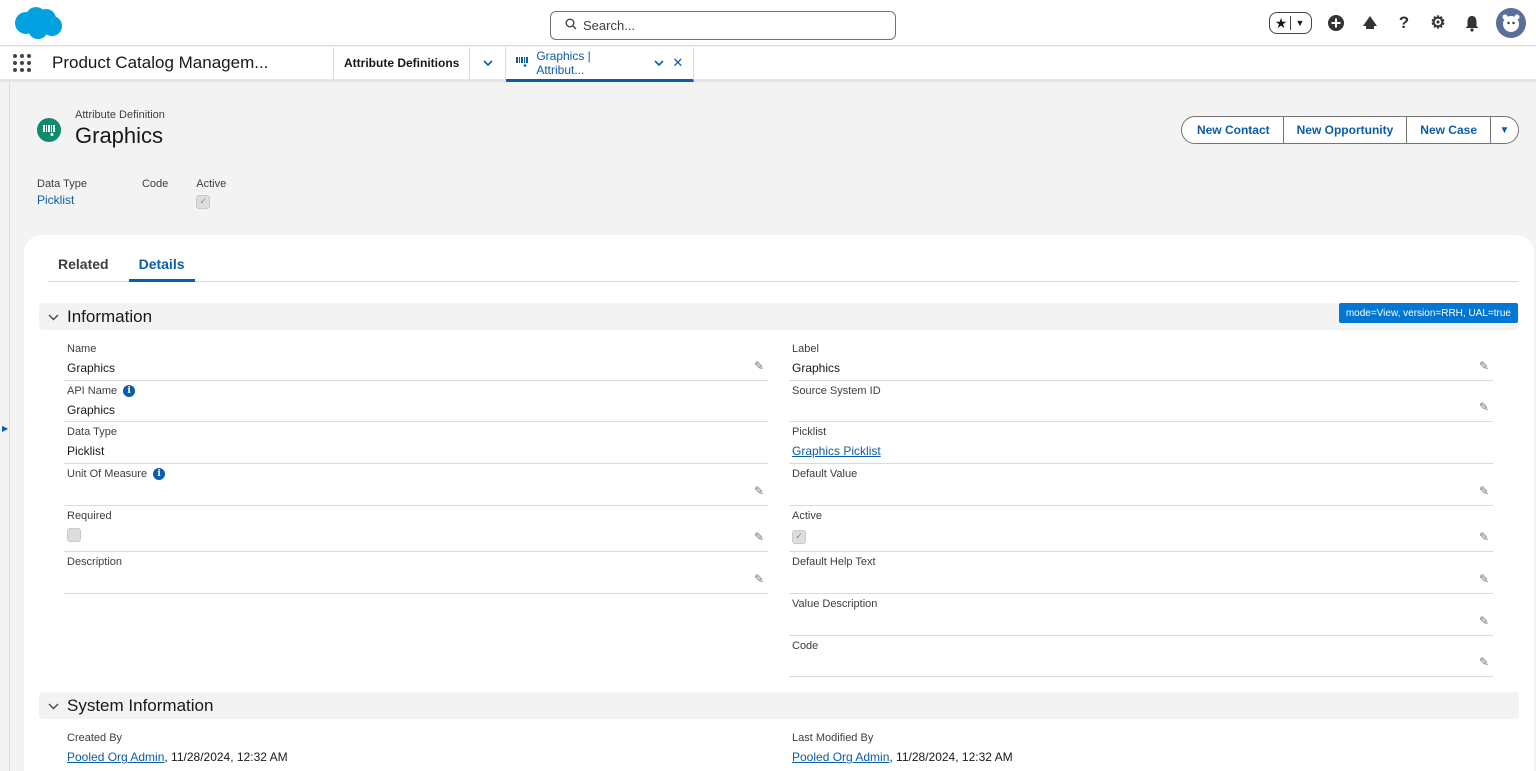  What do you see at coordinates (1505, 130) in the screenshot?
I see `more-actions-dropdown-icon: ▼` at bounding box center [1505, 130].